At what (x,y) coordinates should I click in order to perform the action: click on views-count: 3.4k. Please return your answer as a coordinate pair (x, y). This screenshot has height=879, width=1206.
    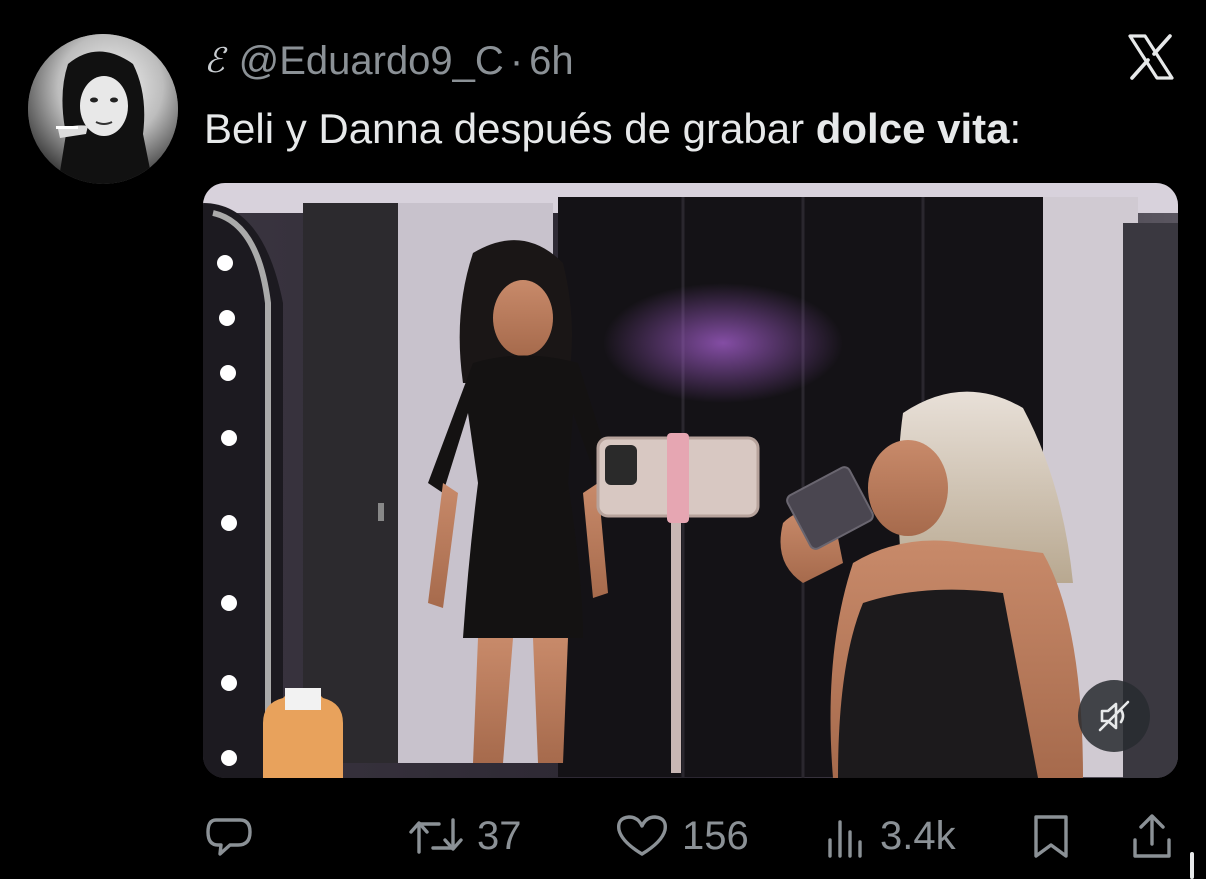
    Looking at the image, I should click on (918, 835).